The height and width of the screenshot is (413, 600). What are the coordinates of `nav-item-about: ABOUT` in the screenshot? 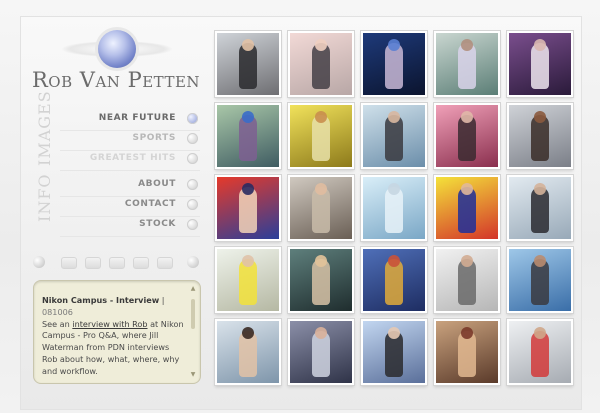 It's located at (130, 186).